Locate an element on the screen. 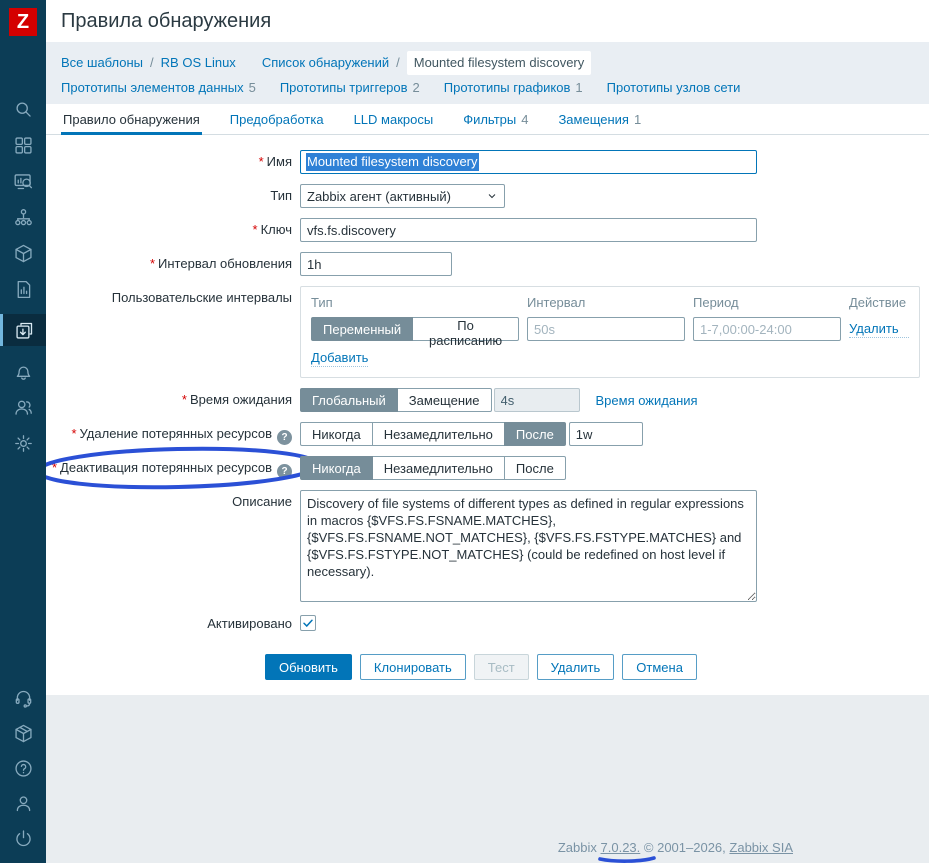 Image resolution: width=929 pixels, height=863 pixels. cube-icon is located at coordinates (23, 733).